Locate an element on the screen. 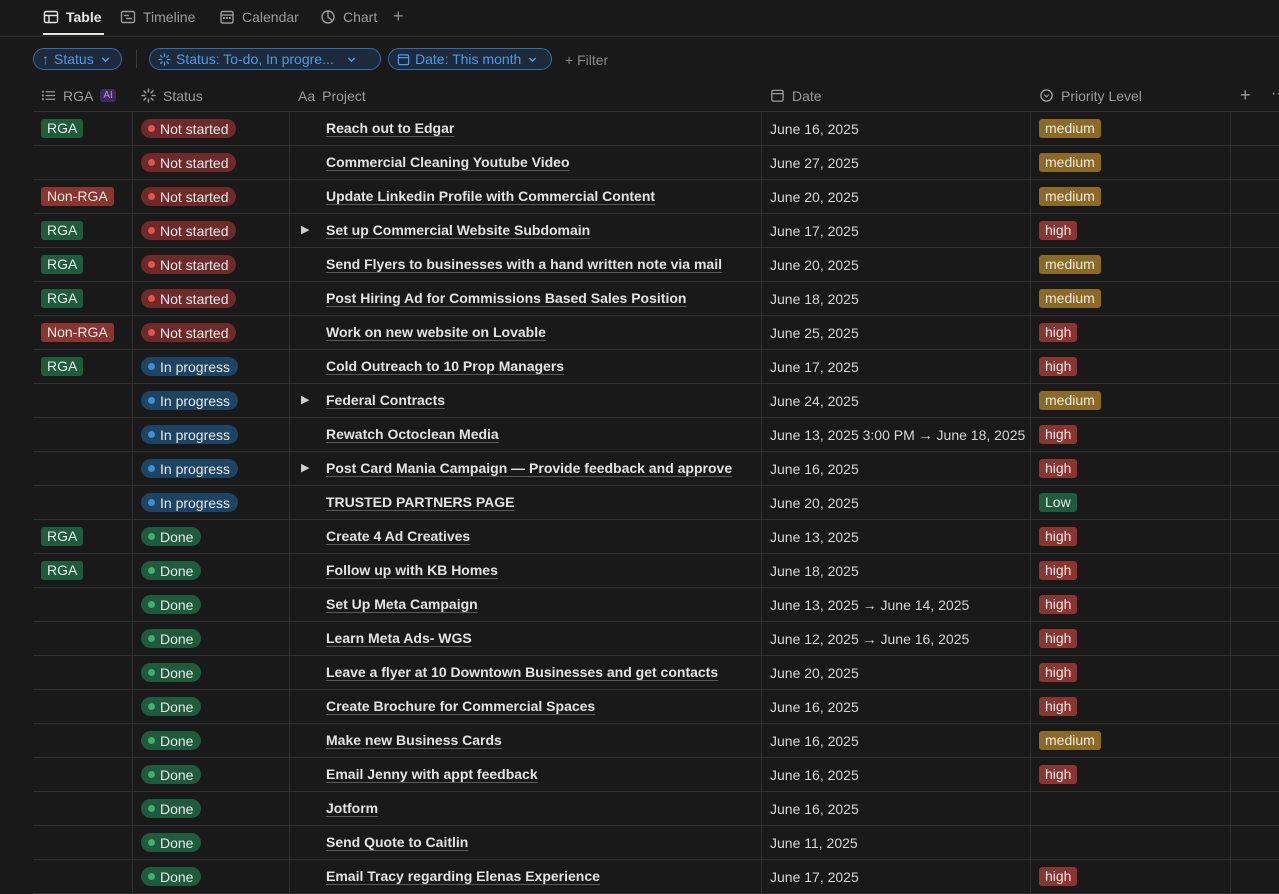 The width and height of the screenshot is (1279, 894). toggle-triangle-icon: ▶ is located at coordinates (305, 467).